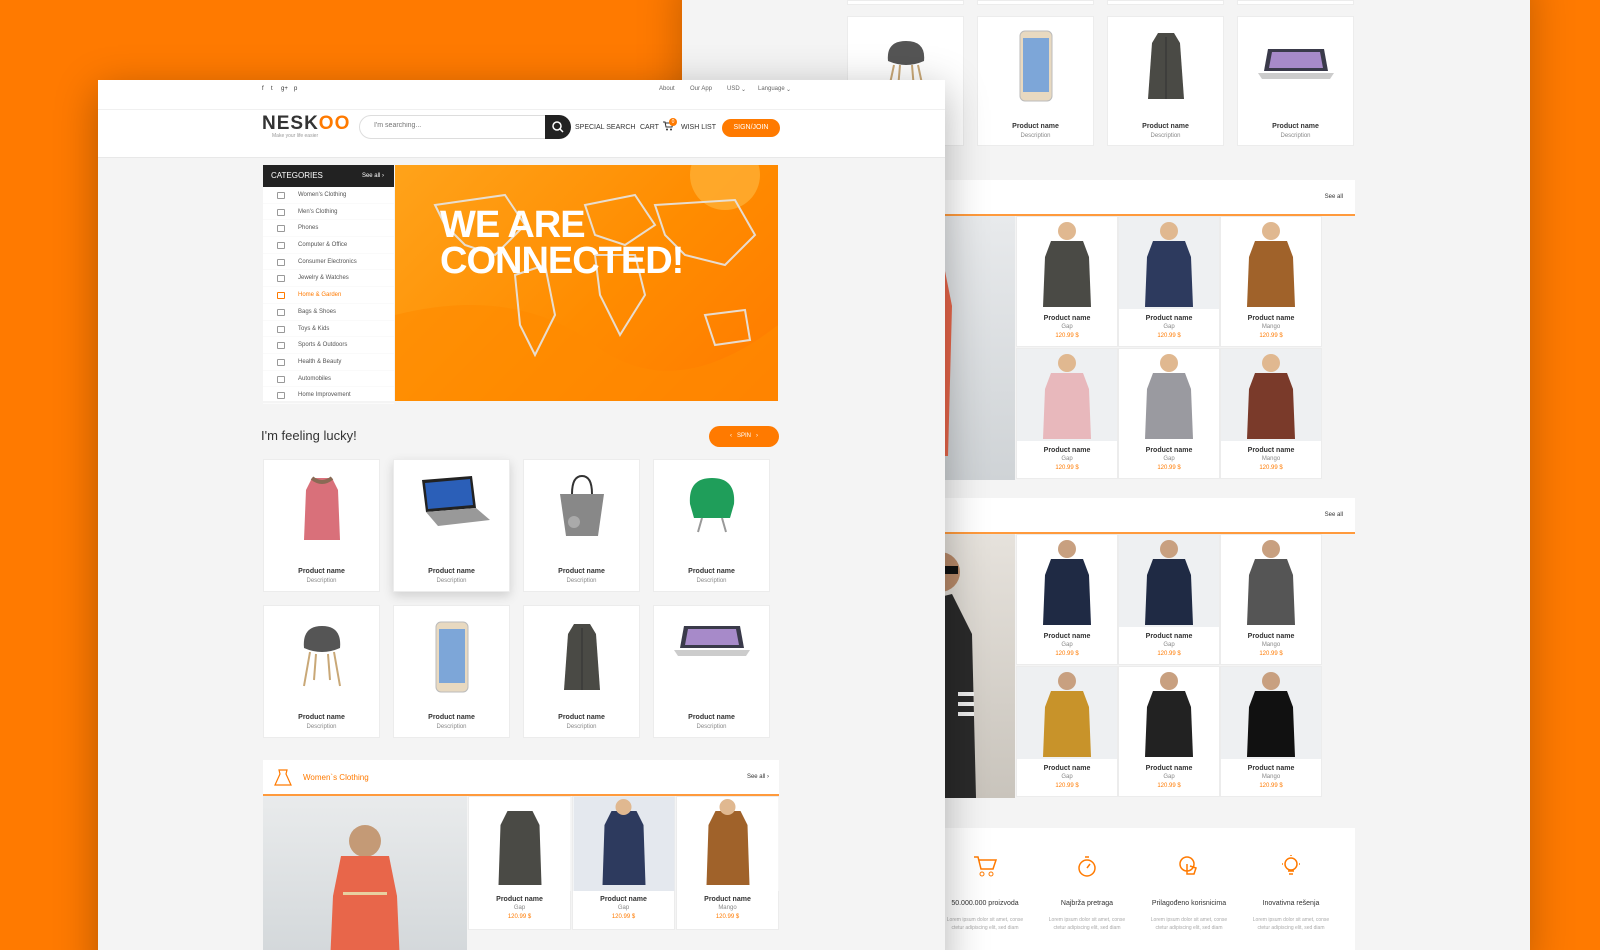 Image resolution: width=1600 pixels, height=950 pixels. What do you see at coordinates (758, 777) in the screenshot?
I see `see-all-link: See all ›` at bounding box center [758, 777].